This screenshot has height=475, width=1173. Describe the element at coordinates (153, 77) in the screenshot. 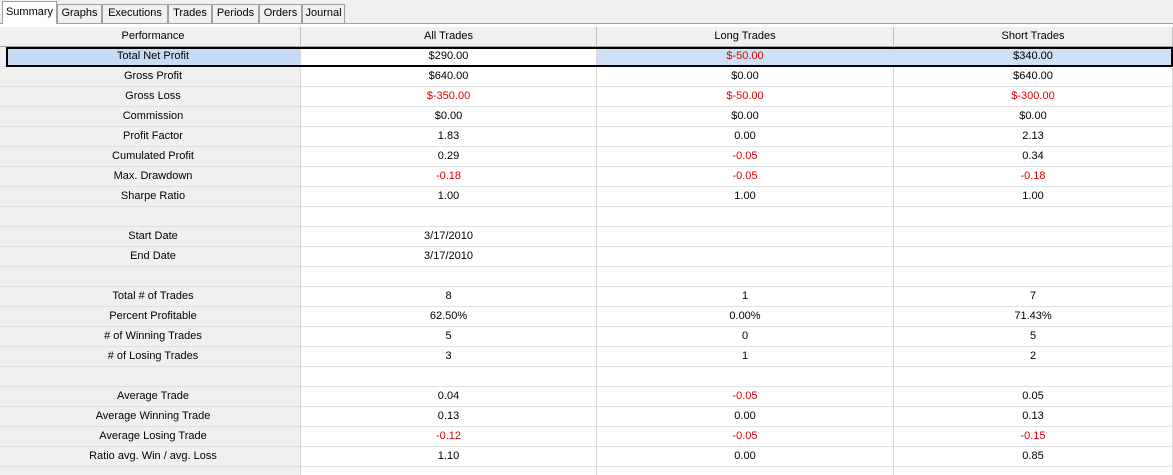

I see `metric-label-cell: Gross Profit` at that location.